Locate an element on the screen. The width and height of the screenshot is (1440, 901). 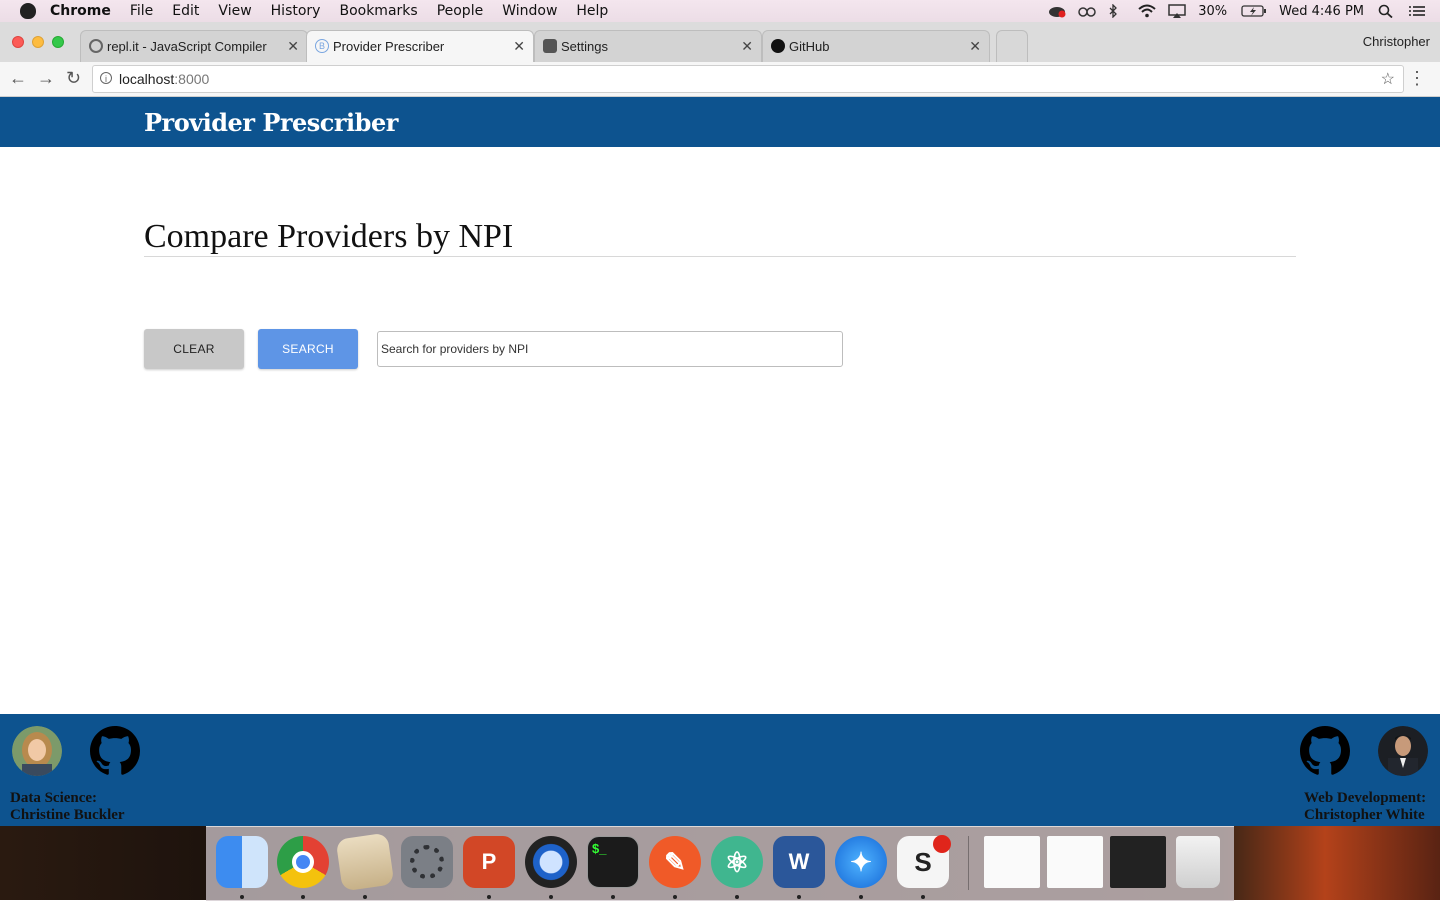
npi-search-input is located at coordinates (610, 349).